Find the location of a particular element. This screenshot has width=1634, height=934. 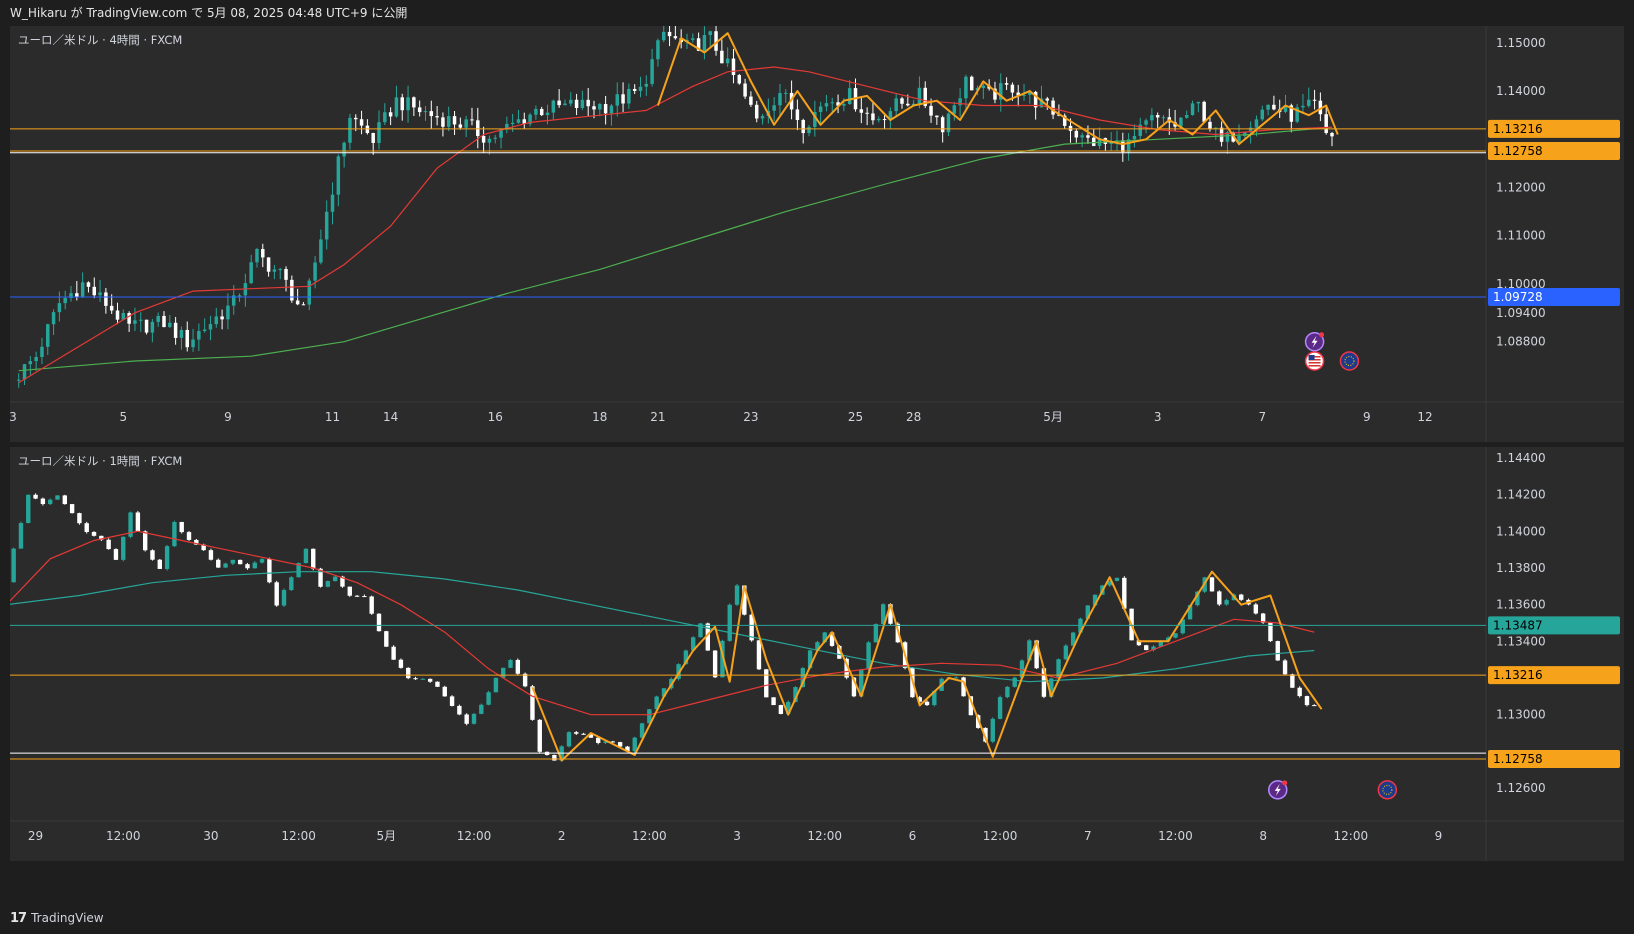

chart-title: ユーロ／米ドル · 4時間 · FXCM is located at coordinates (100, 40).